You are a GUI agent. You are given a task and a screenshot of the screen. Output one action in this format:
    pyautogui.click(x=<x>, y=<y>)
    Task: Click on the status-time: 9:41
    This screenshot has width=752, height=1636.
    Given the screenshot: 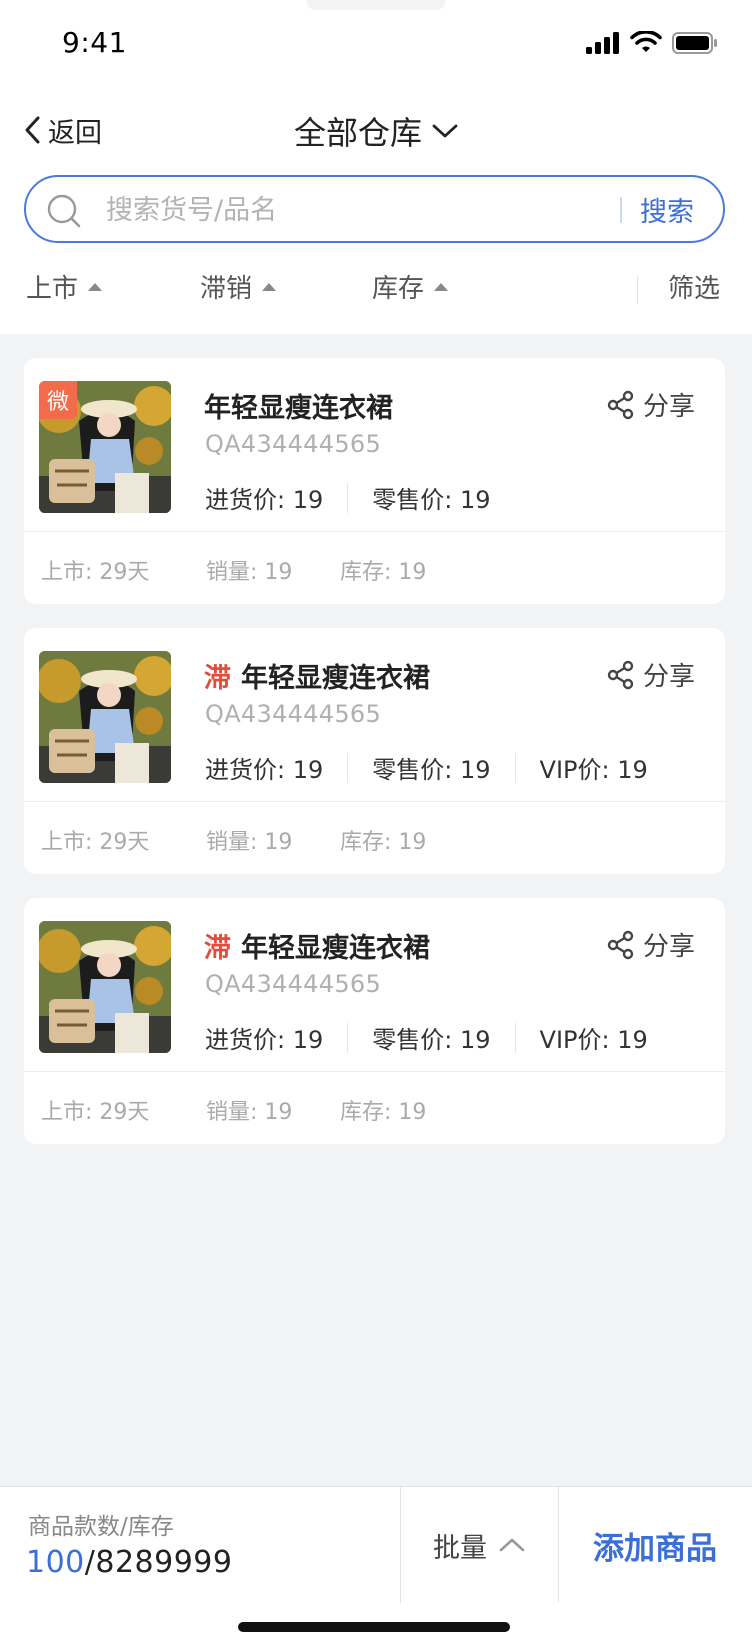 What is the action you would take?
    pyautogui.click(x=94, y=42)
    